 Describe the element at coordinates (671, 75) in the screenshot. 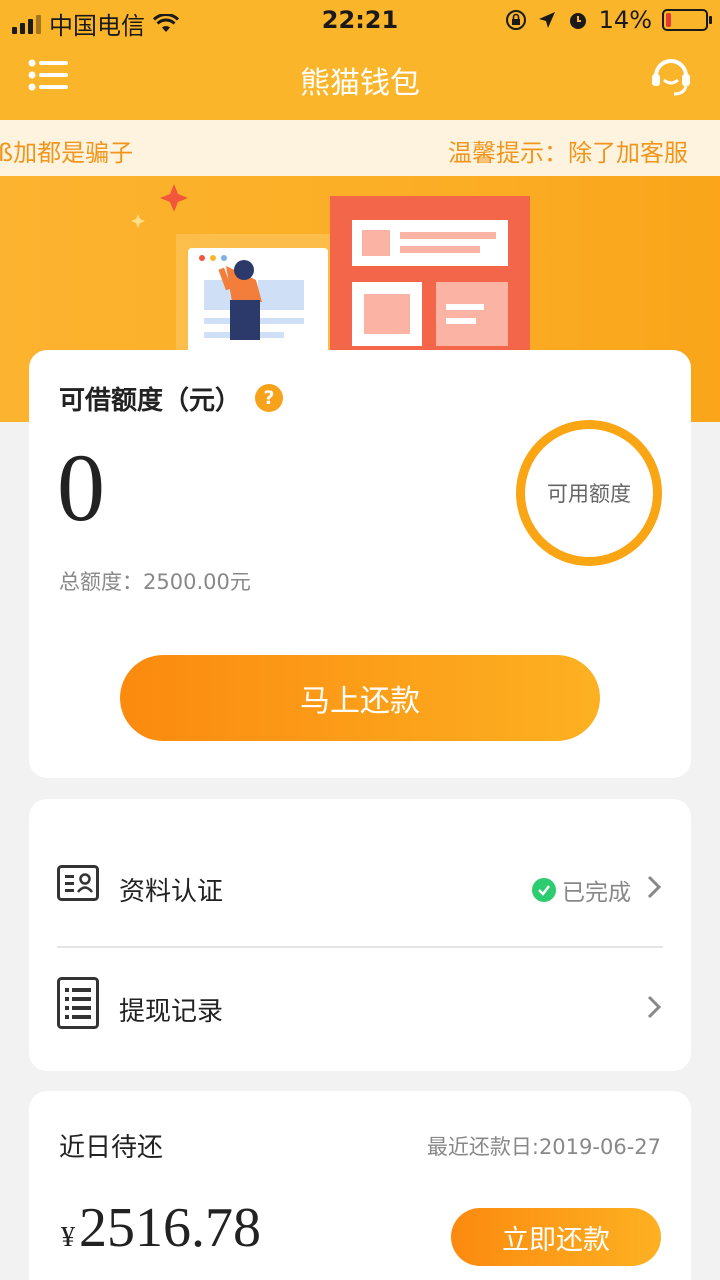

I see `customer-service-icon` at that location.